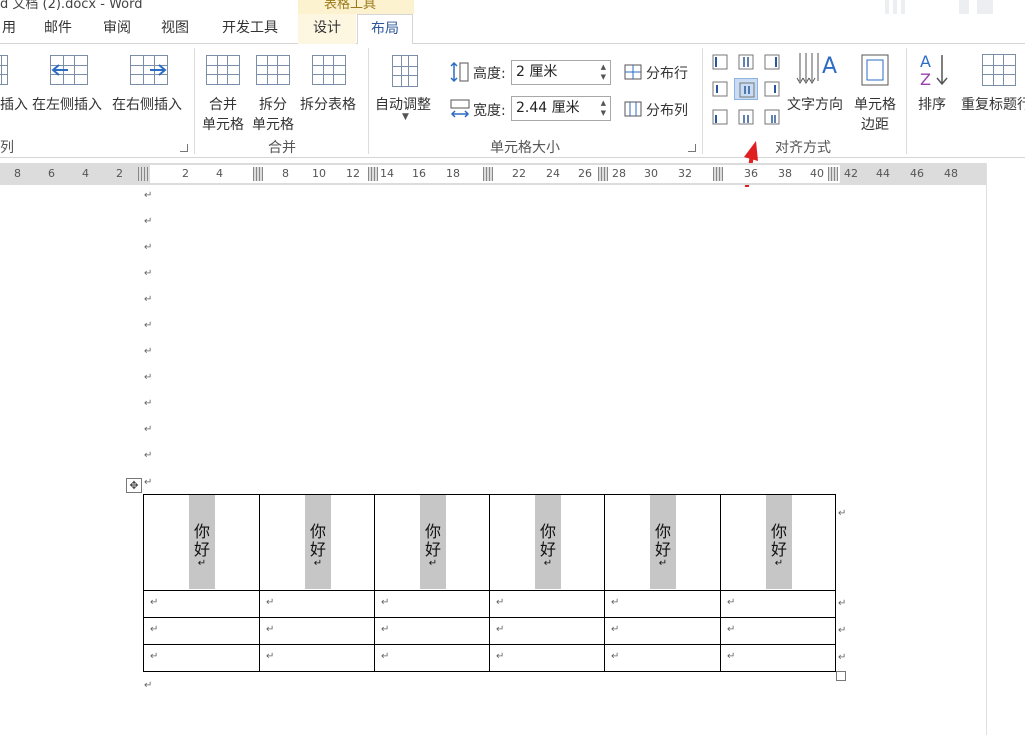 The image size is (1025, 735). What do you see at coordinates (134, 485) in the screenshot?
I see `table-move-handle: ✥` at bounding box center [134, 485].